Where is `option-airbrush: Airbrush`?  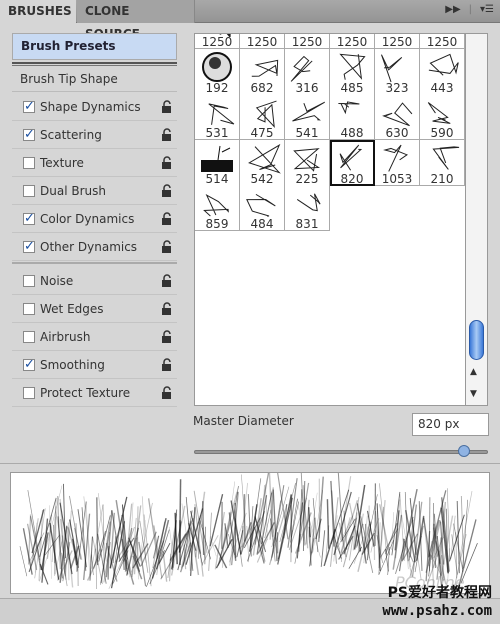 option-airbrush: Airbrush is located at coordinates (94, 337).